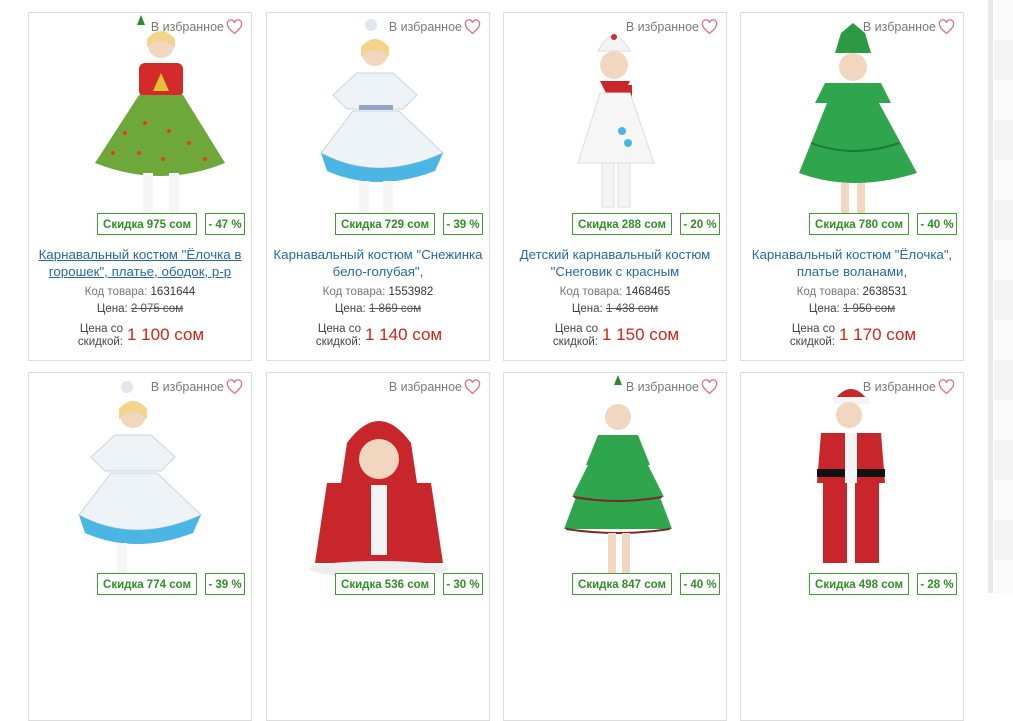  What do you see at coordinates (632, 309) in the screenshot?
I see `old-price: 1 438 сом` at bounding box center [632, 309].